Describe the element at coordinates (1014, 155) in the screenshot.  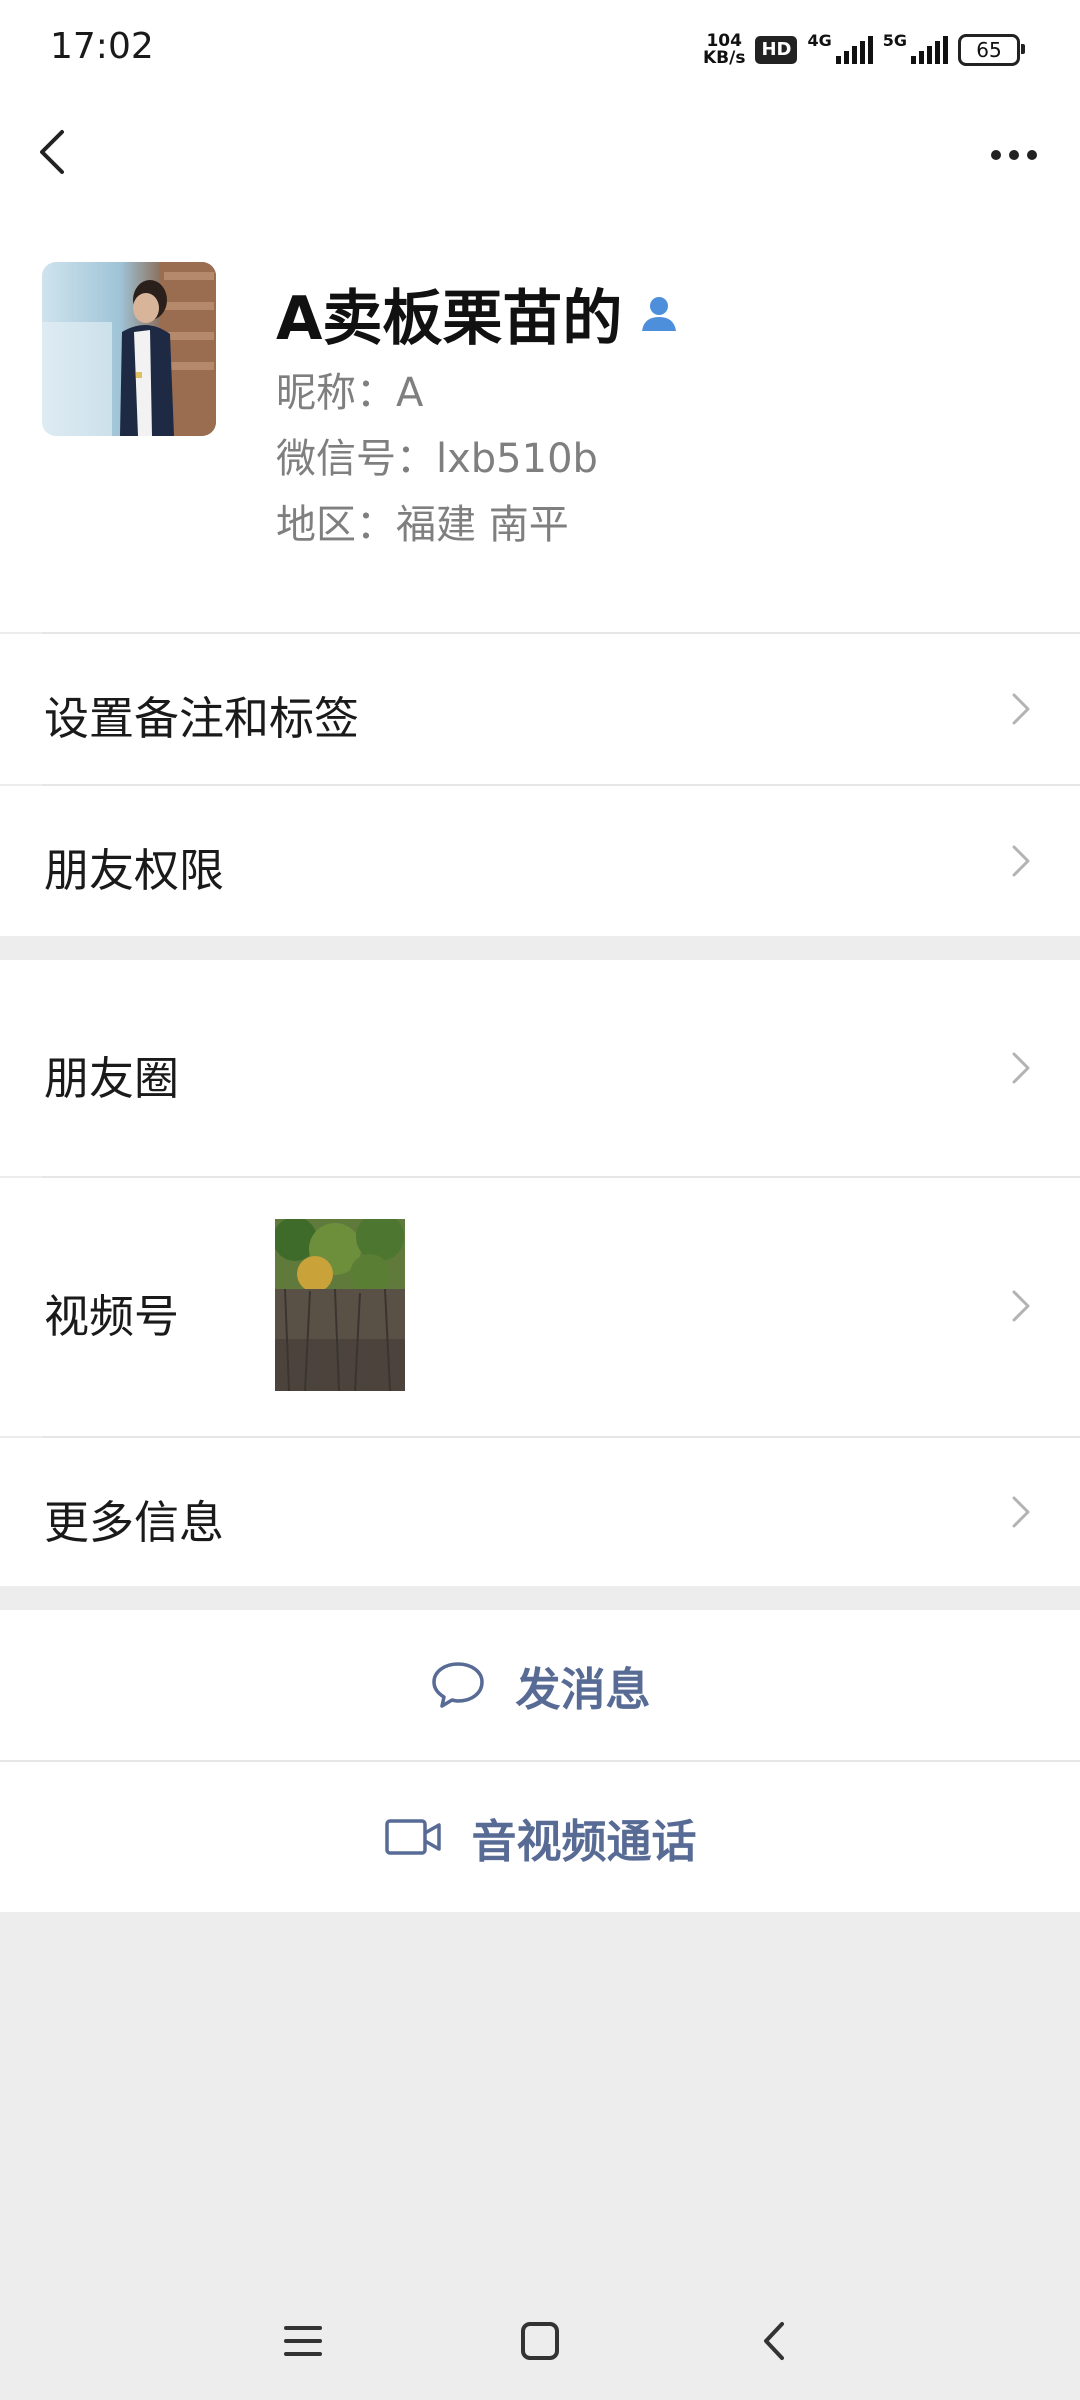
I see `more-dots-icon` at that location.